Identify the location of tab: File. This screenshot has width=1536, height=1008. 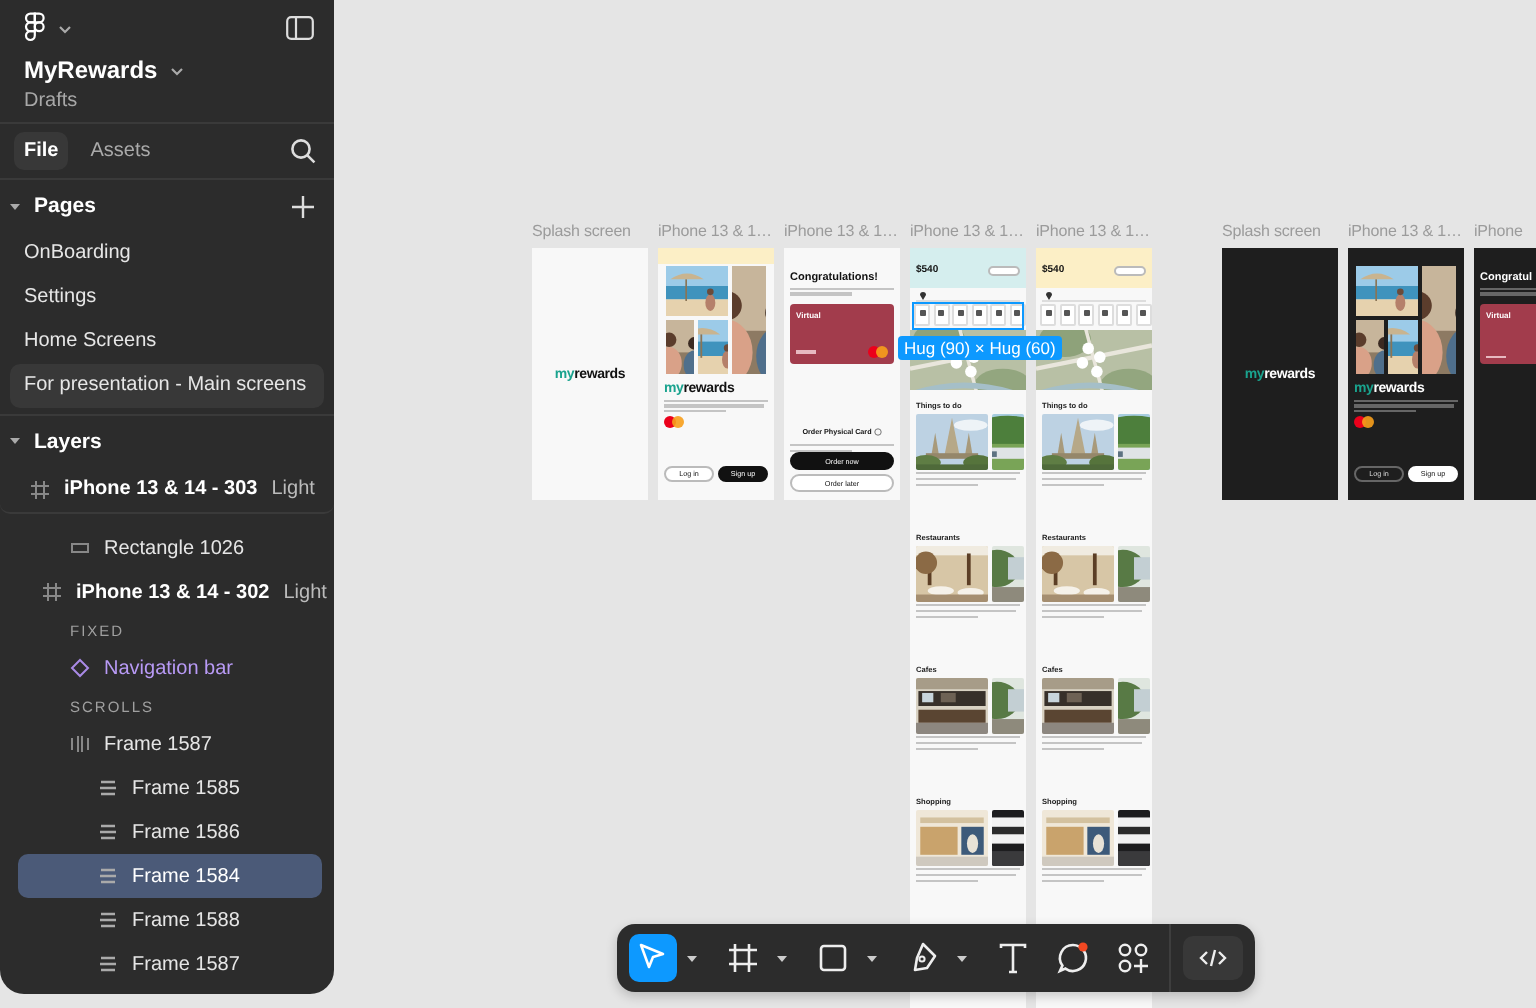
(41, 151).